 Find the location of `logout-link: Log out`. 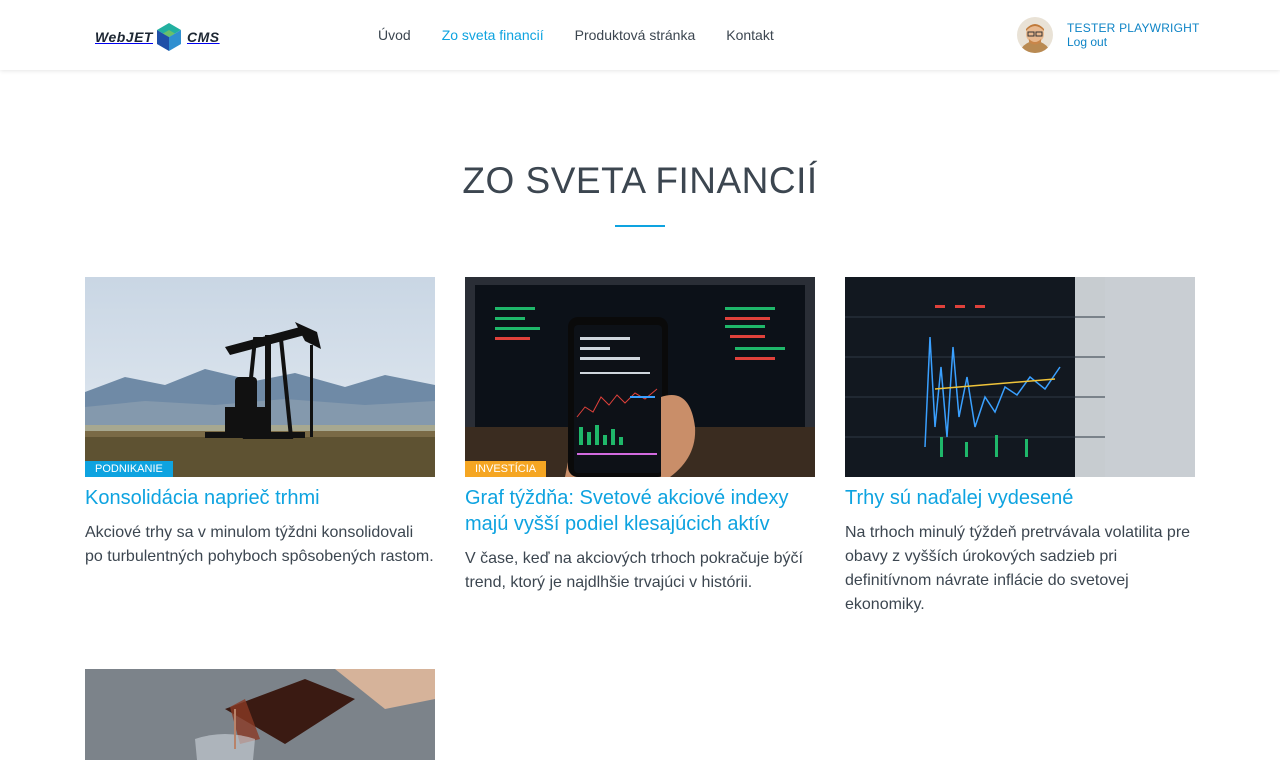

logout-link: Log out is located at coordinates (1133, 42).